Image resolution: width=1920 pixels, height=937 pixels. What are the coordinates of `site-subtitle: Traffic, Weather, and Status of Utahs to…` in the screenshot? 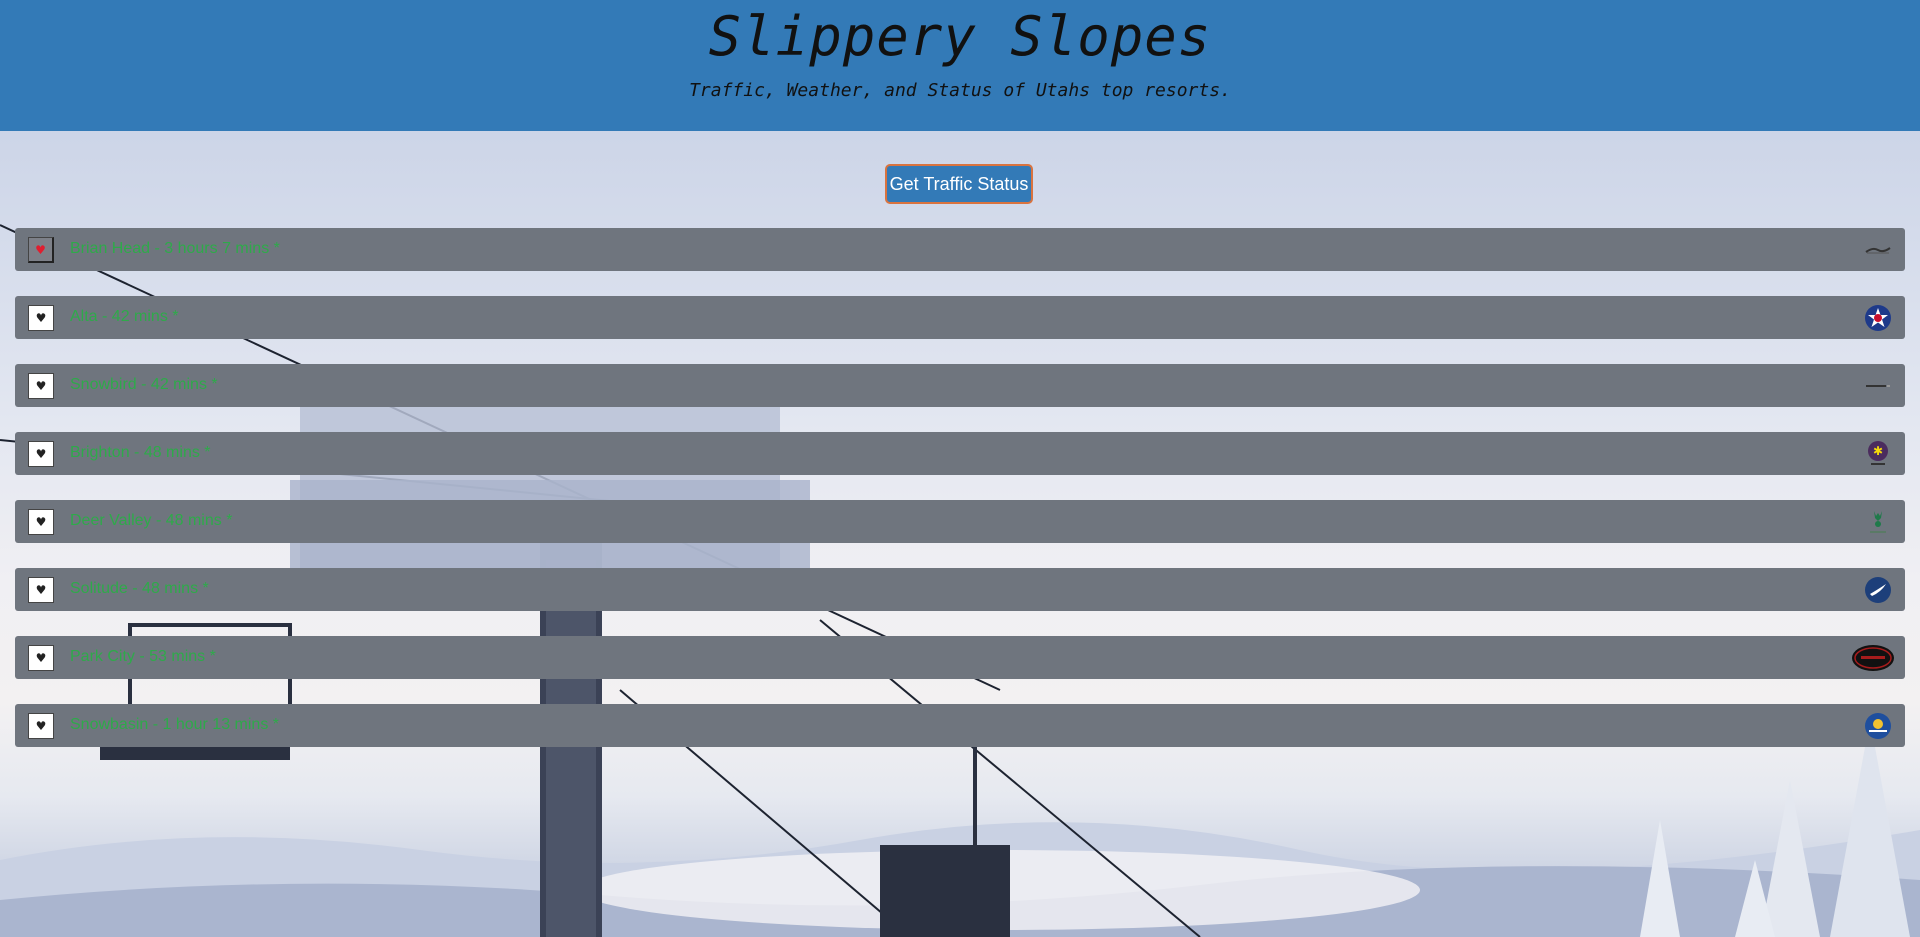 It's located at (960, 90).